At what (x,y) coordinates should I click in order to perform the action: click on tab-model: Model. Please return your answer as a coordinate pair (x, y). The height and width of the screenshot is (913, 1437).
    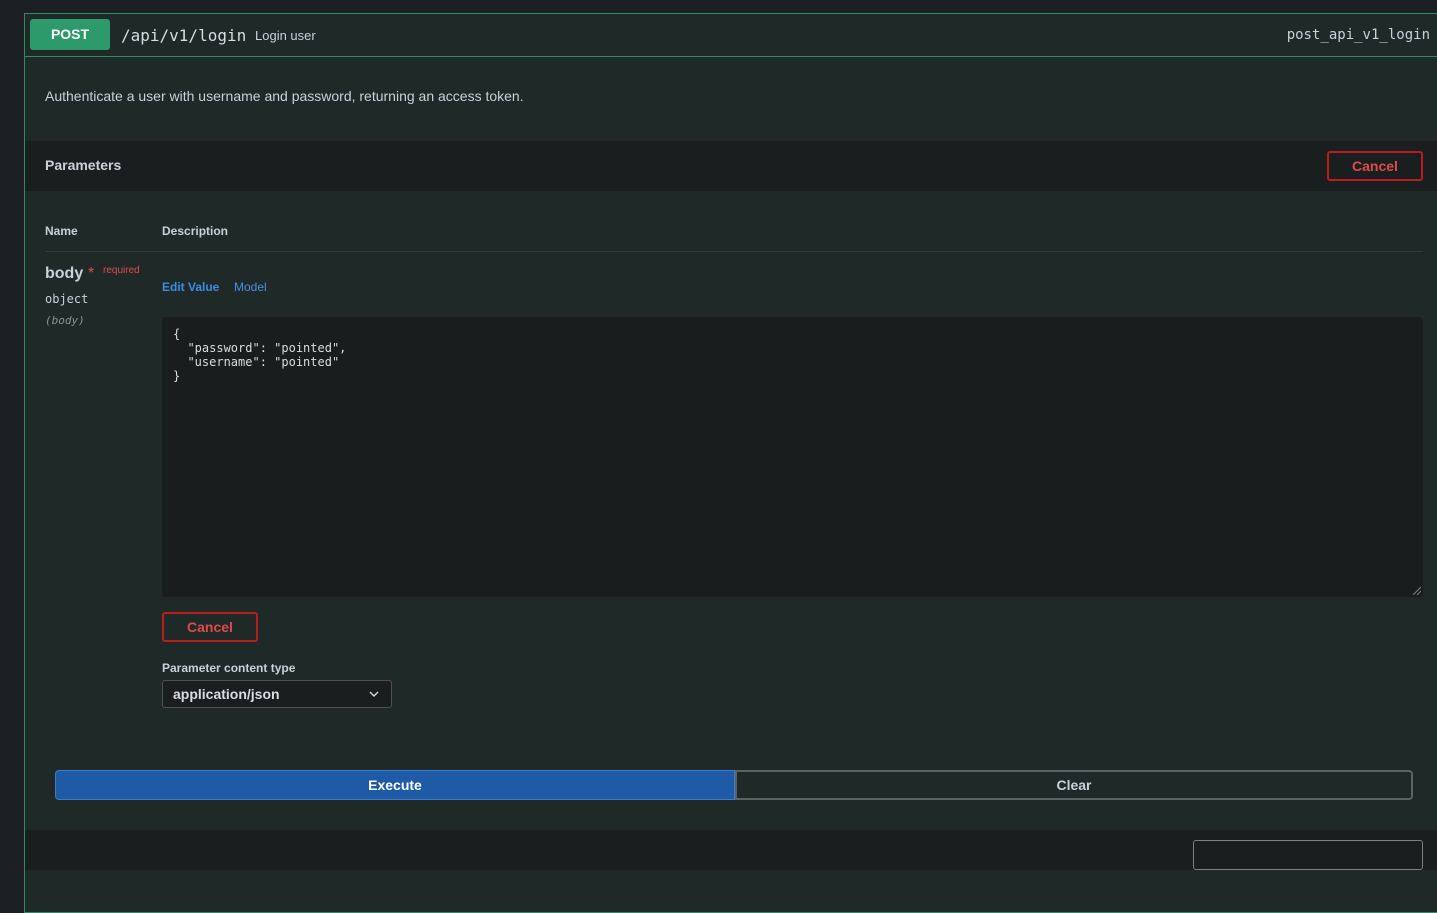
    Looking at the image, I should click on (250, 287).